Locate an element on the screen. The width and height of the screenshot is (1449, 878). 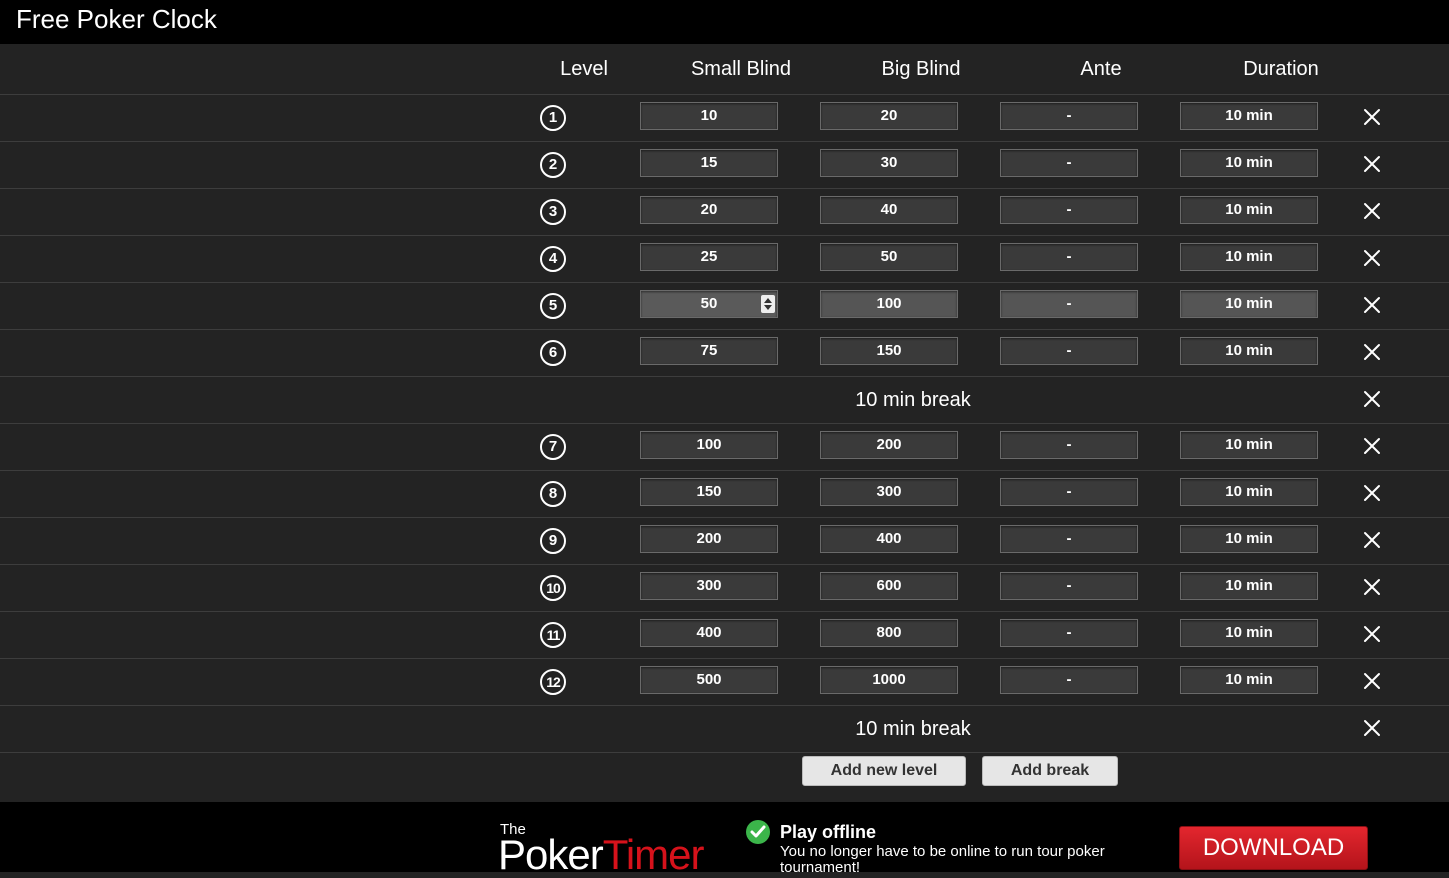
big-blind-input: 800 is located at coordinates (889, 633).